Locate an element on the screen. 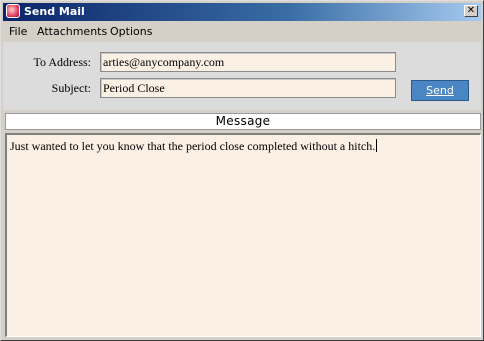 This screenshot has width=484, height=341. window-title: Send Mail is located at coordinates (54, 11).